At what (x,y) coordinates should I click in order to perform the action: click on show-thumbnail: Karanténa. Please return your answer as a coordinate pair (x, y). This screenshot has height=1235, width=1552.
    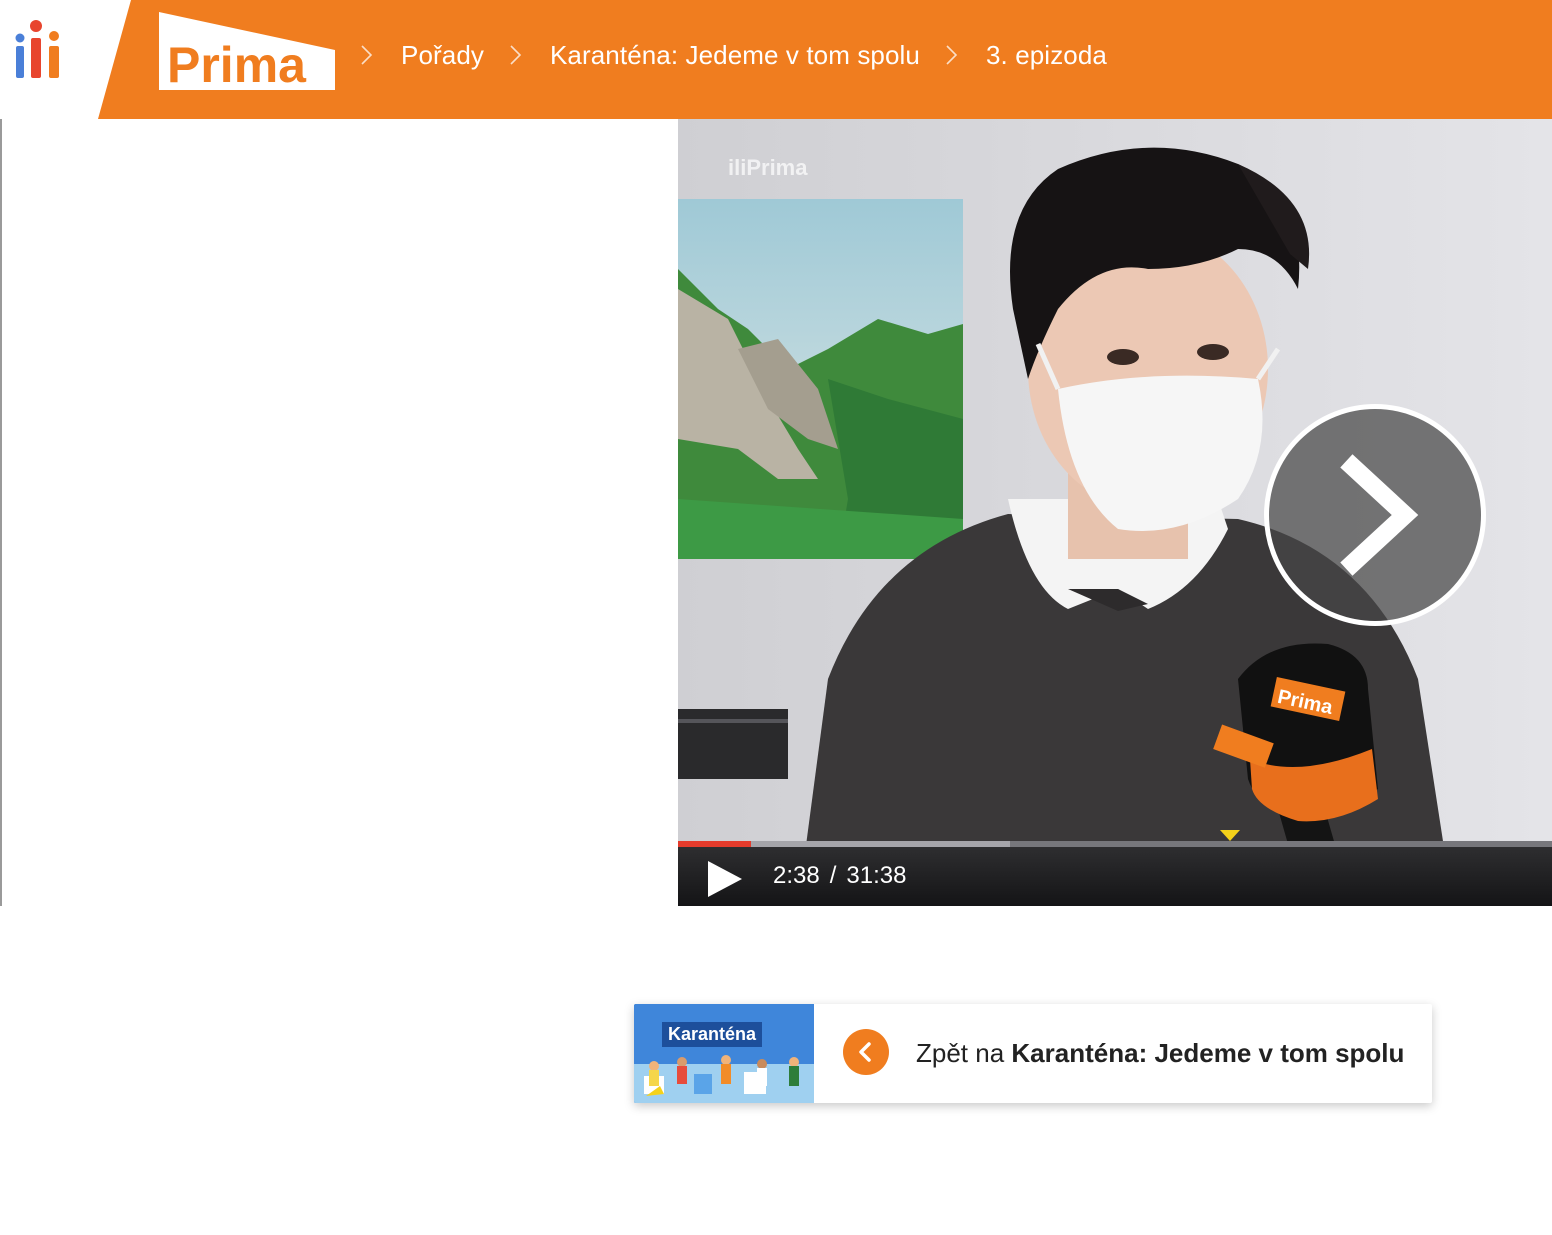
    Looking at the image, I should click on (724, 1053).